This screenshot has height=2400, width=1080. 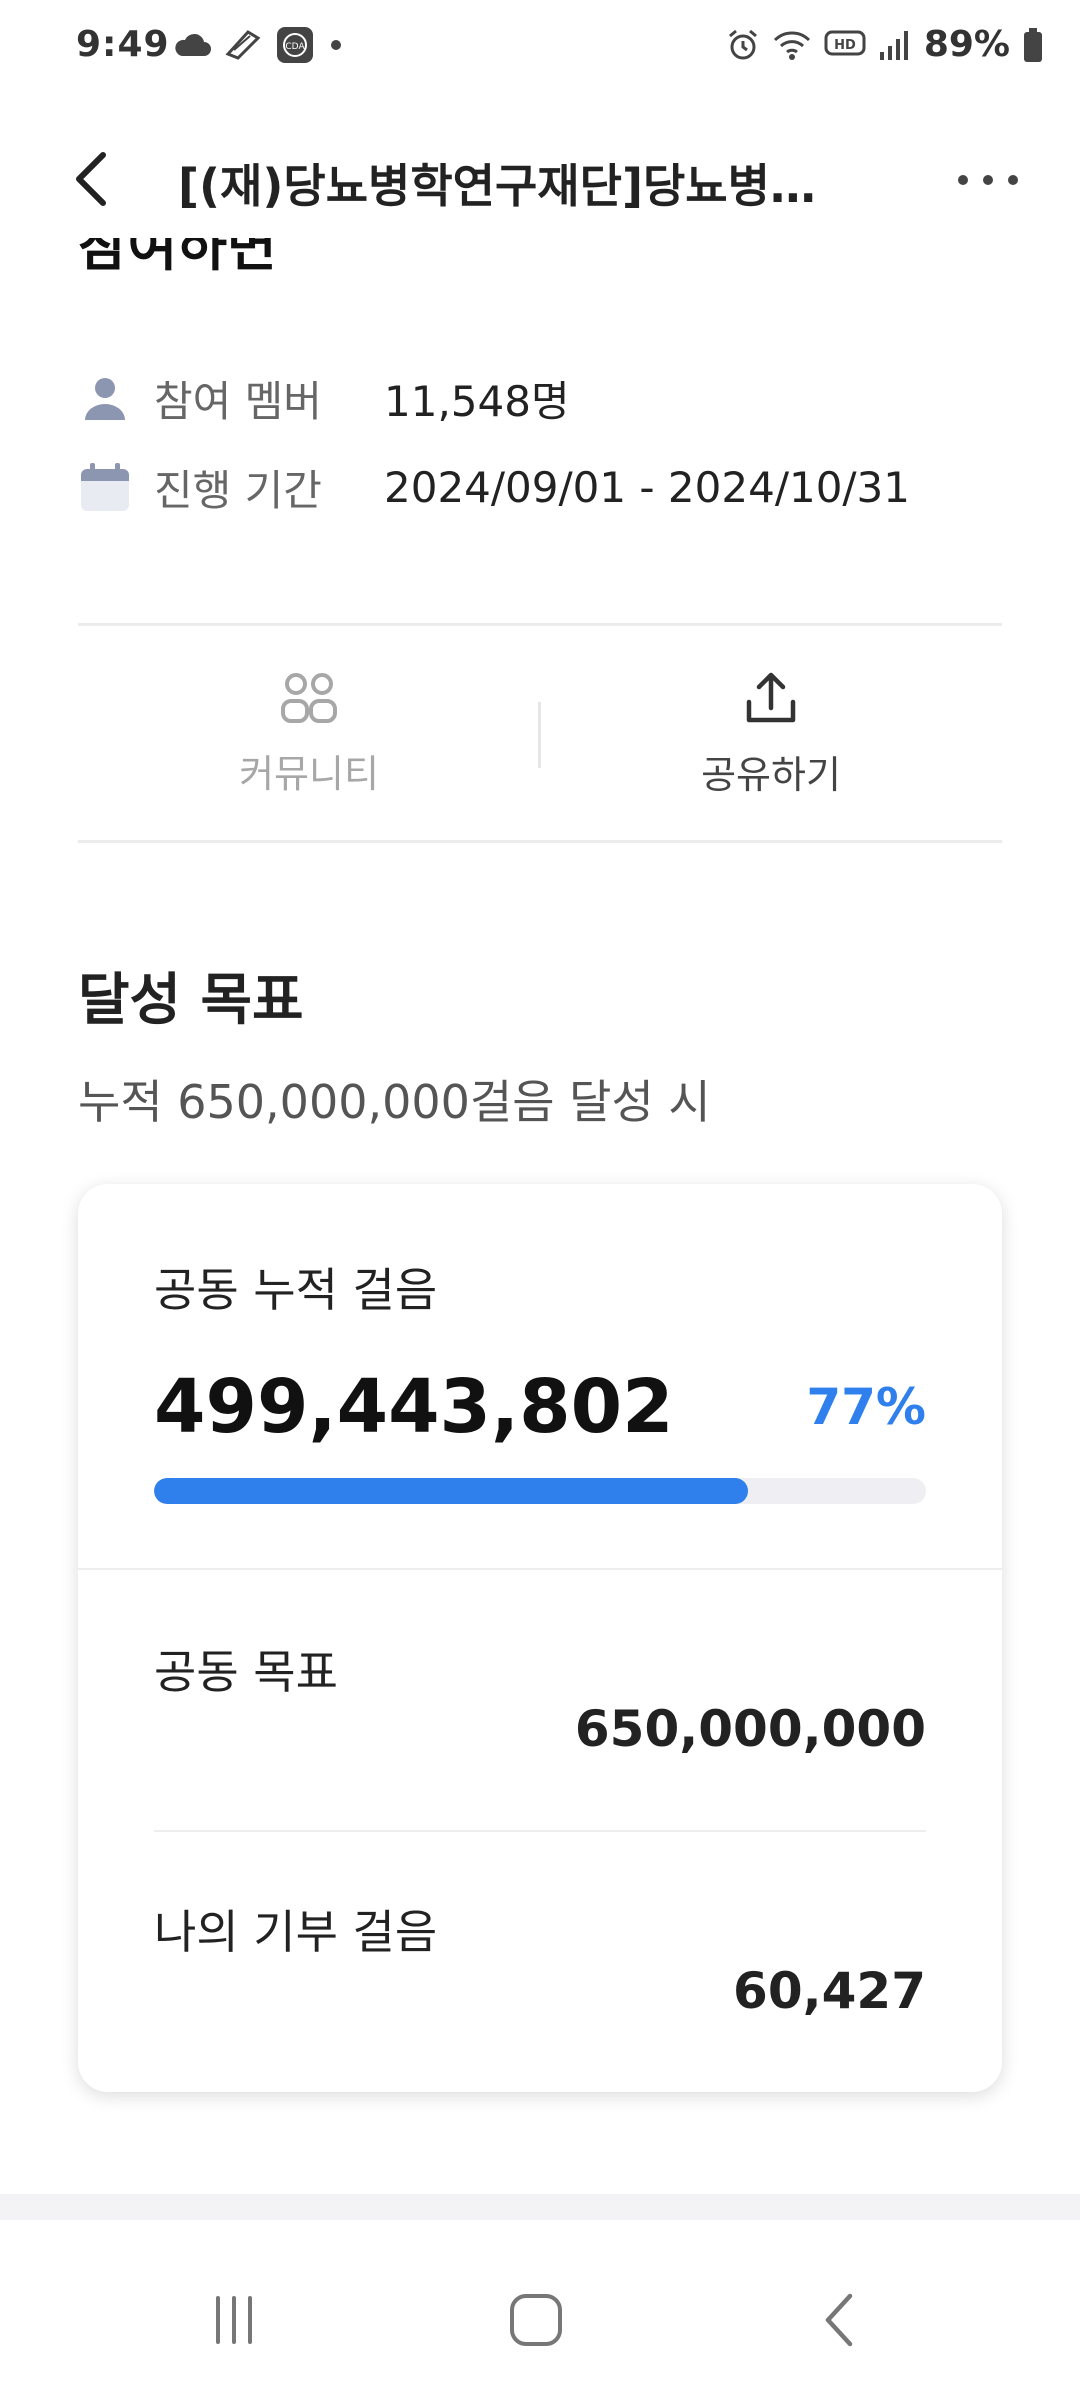 What do you see at coordinates (296, 1290) in the screenshot?
I see `cumulative-steps-label: 공동 누적 걸음` at bounding box center [296, 1290].